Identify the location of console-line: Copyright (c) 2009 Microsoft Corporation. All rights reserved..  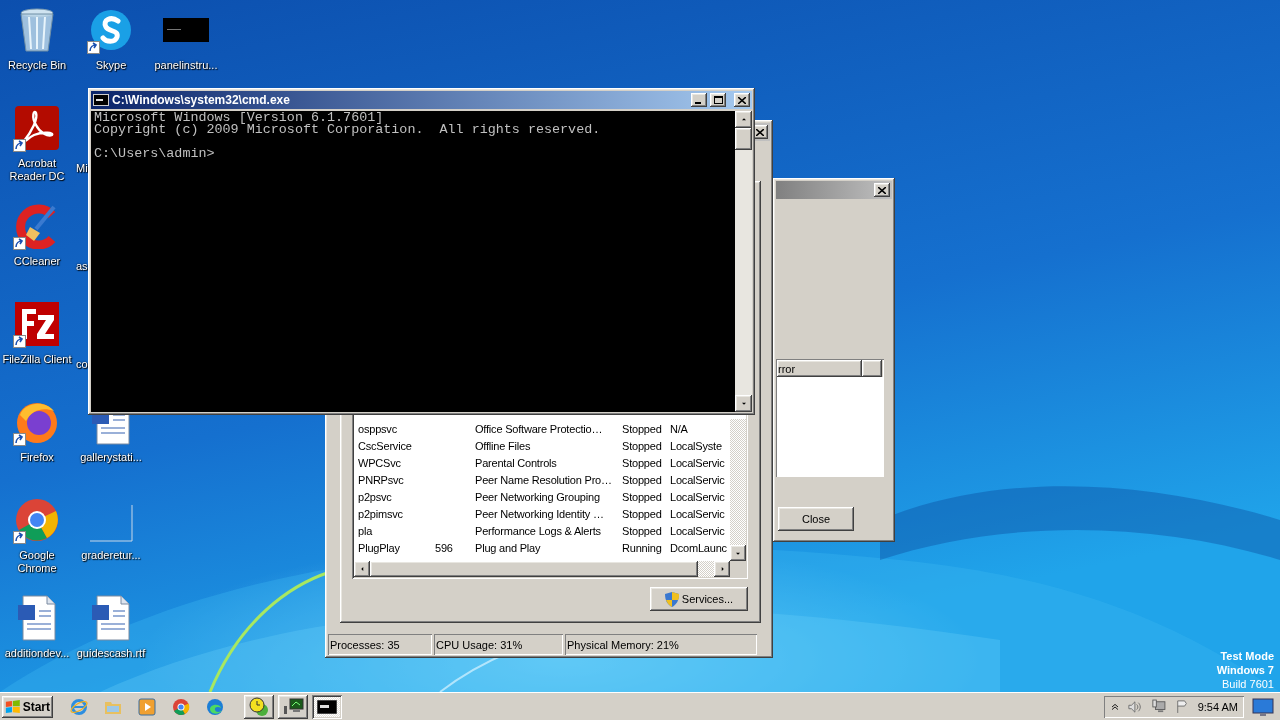
(348, 130).